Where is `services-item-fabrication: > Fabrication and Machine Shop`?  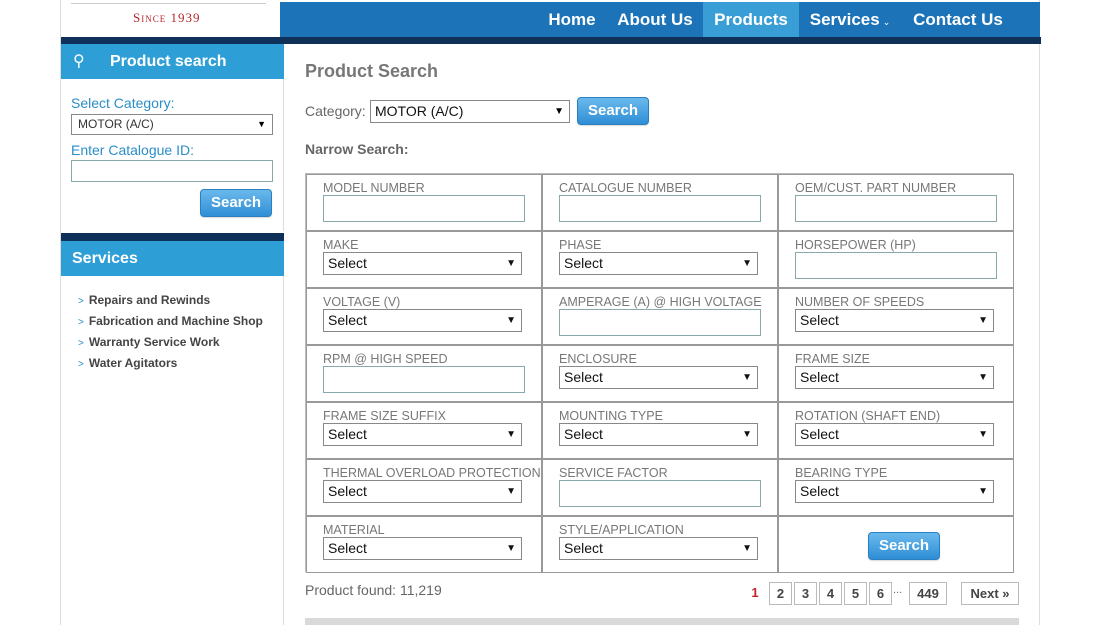
services-item-fabrication: > Fabrication and Machine Shop is located at coordinates (170, 321).